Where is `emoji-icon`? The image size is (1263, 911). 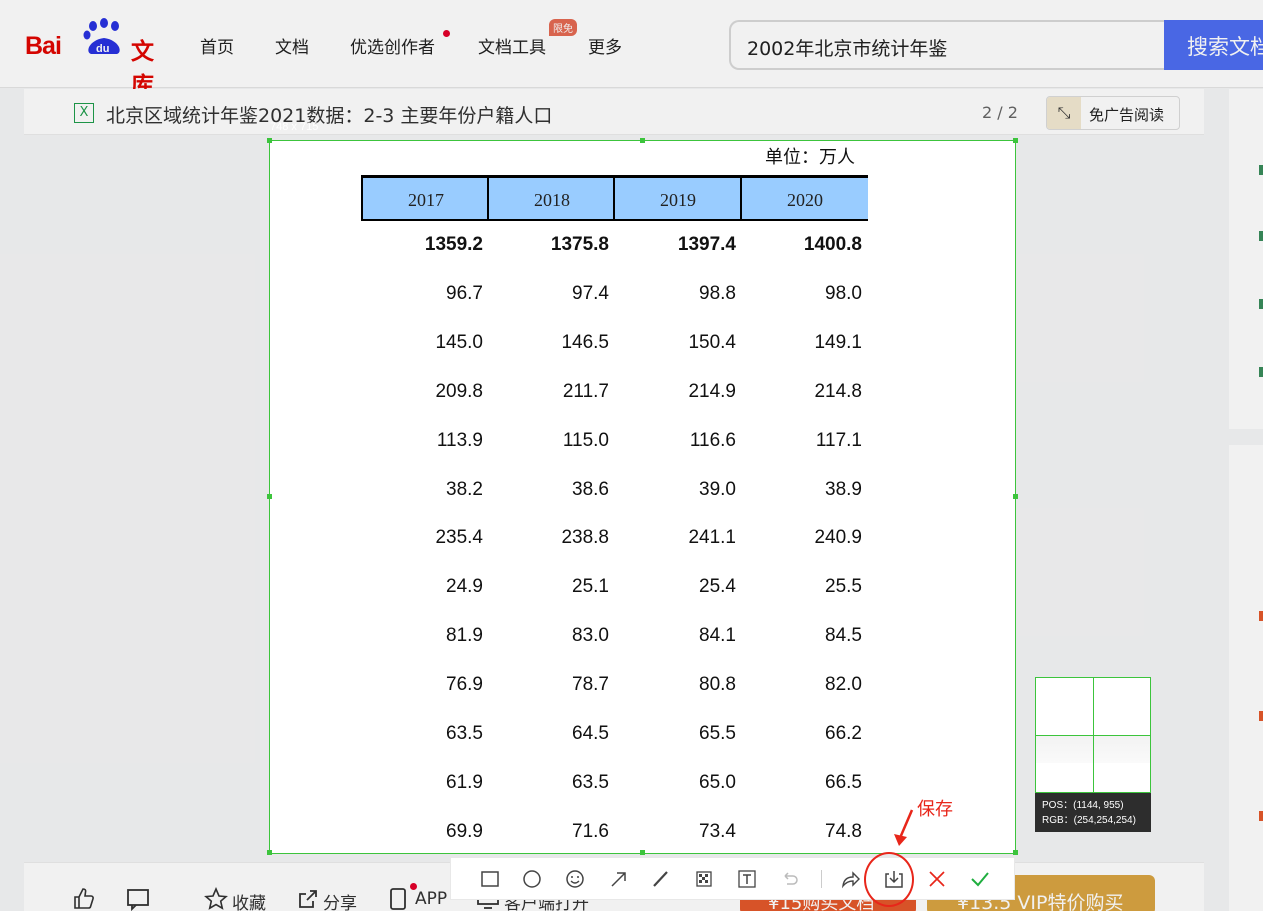
emoji-icon is located at coordinates (575, 879).